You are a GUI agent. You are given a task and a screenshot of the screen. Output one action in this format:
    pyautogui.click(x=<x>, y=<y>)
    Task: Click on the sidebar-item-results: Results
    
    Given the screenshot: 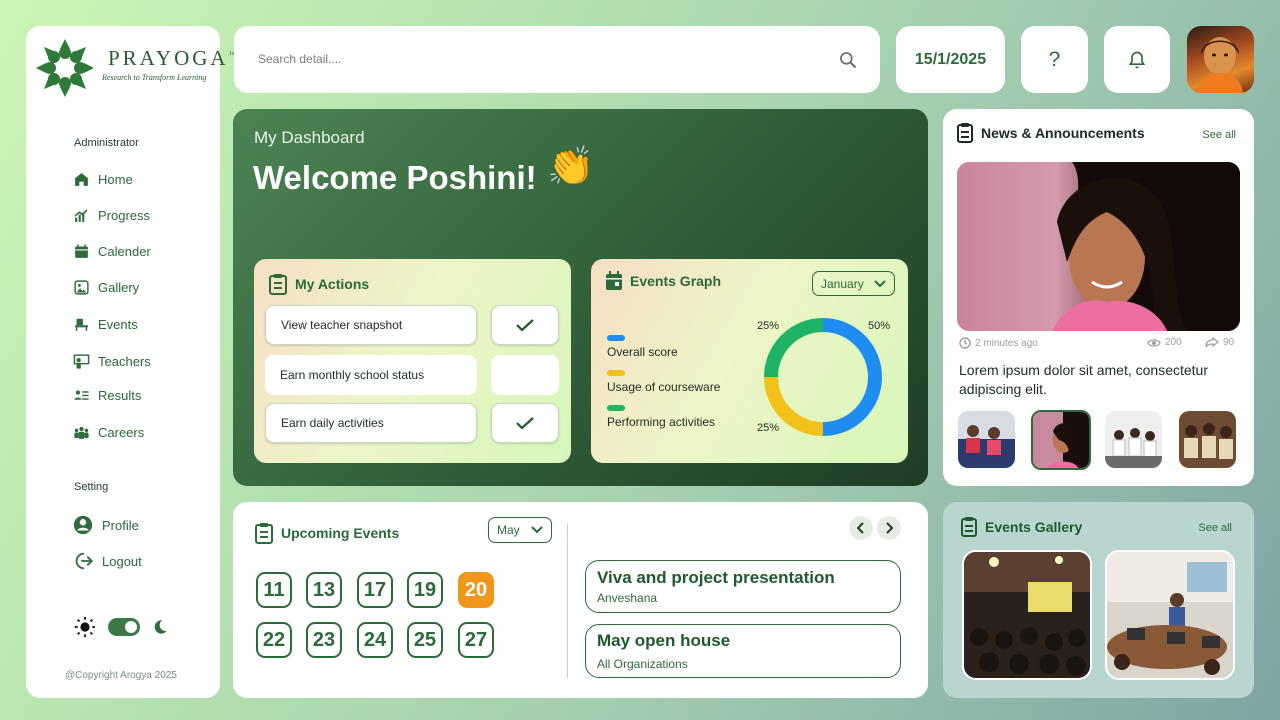 What is the action you would take?
    pyautogui.click(x=106, y=395)
    